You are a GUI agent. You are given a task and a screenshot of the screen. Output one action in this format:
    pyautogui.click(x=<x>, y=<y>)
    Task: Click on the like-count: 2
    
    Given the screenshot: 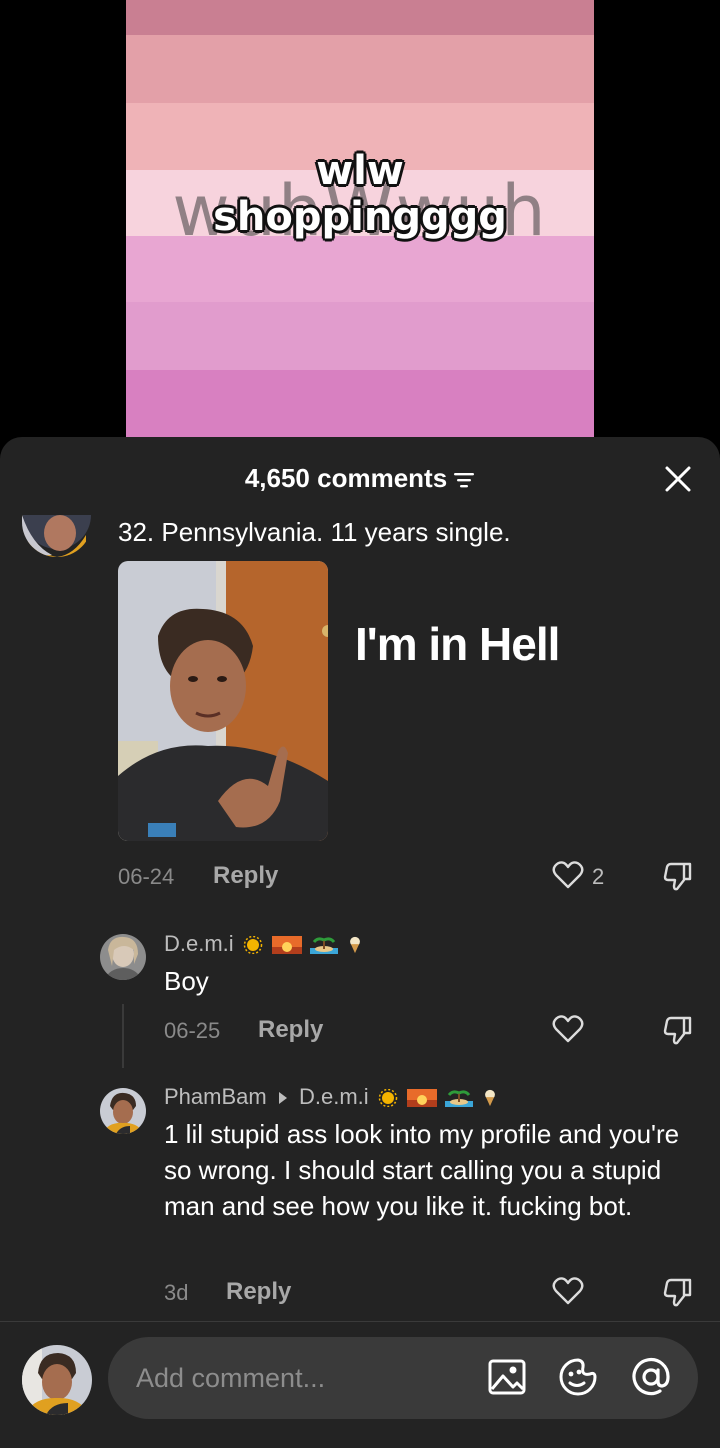 What is the action you would take?
    pyautogui.click(x=598, y=876)
    